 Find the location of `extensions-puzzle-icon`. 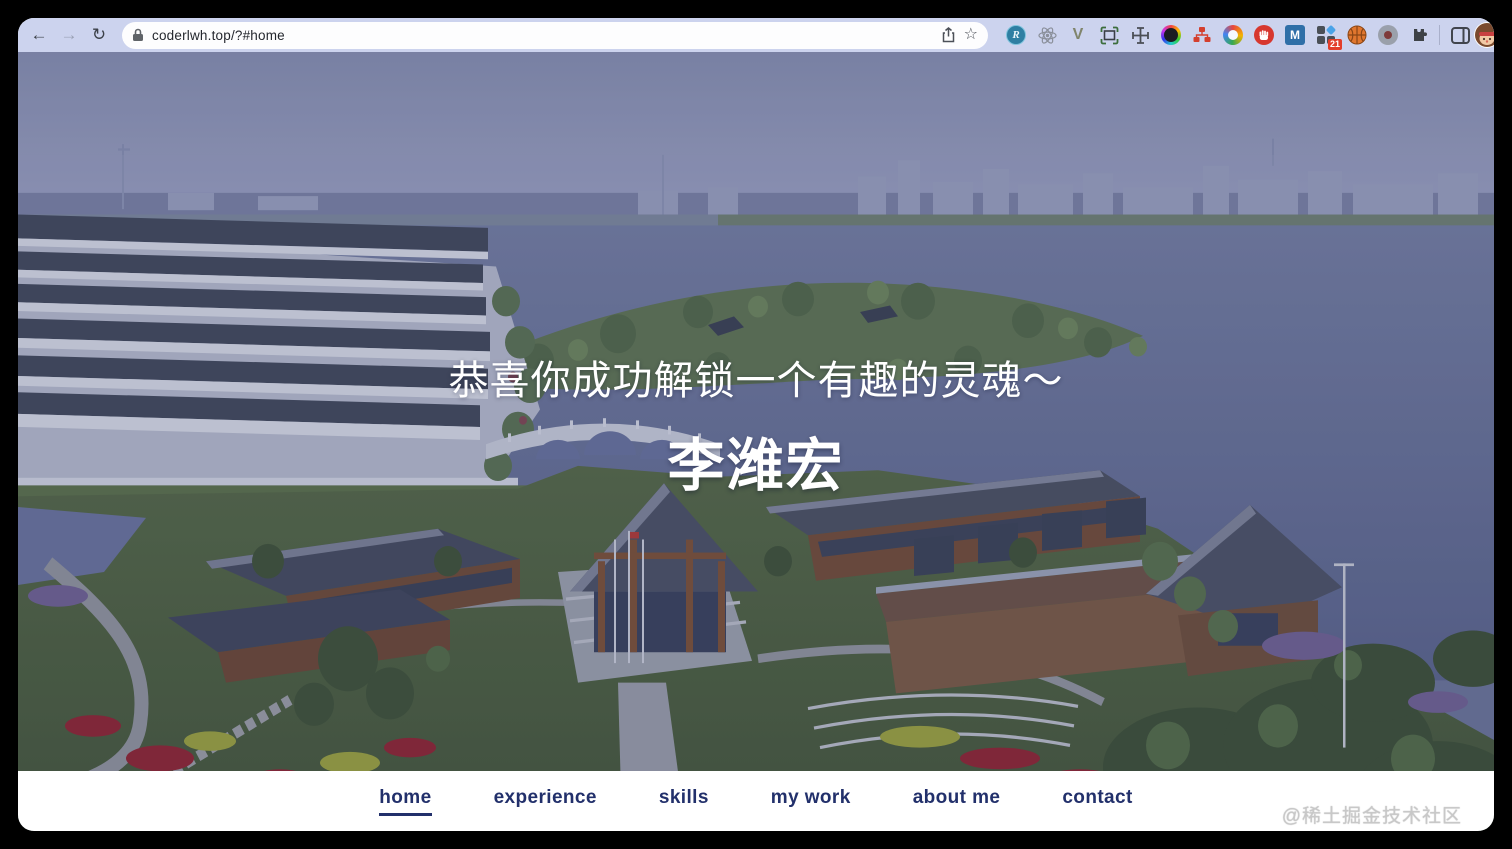

extensions-puzzle-icon is located at coordinates (1419, 35).